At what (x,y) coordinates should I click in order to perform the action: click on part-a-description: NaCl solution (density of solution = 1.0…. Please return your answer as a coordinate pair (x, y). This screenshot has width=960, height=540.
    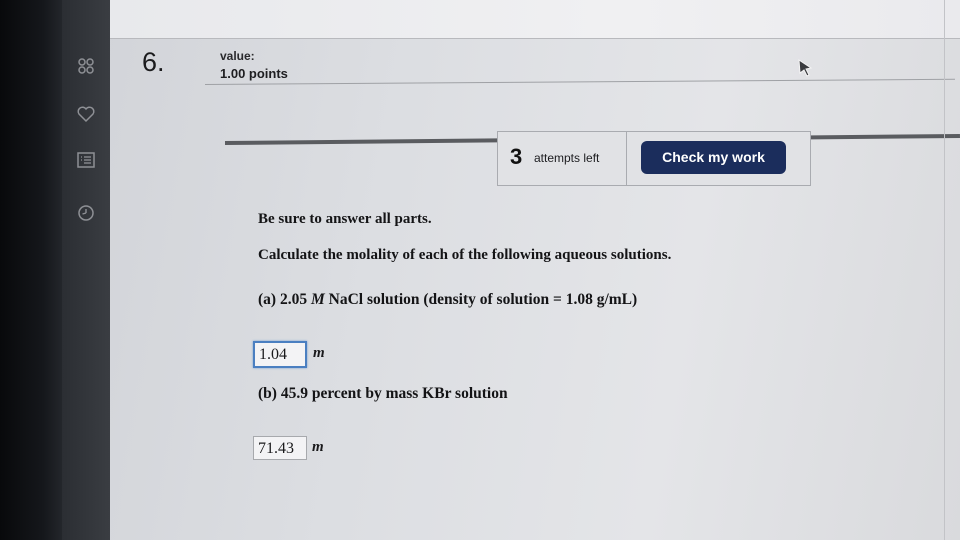
    Looking at the image, I should click on (481, 299).